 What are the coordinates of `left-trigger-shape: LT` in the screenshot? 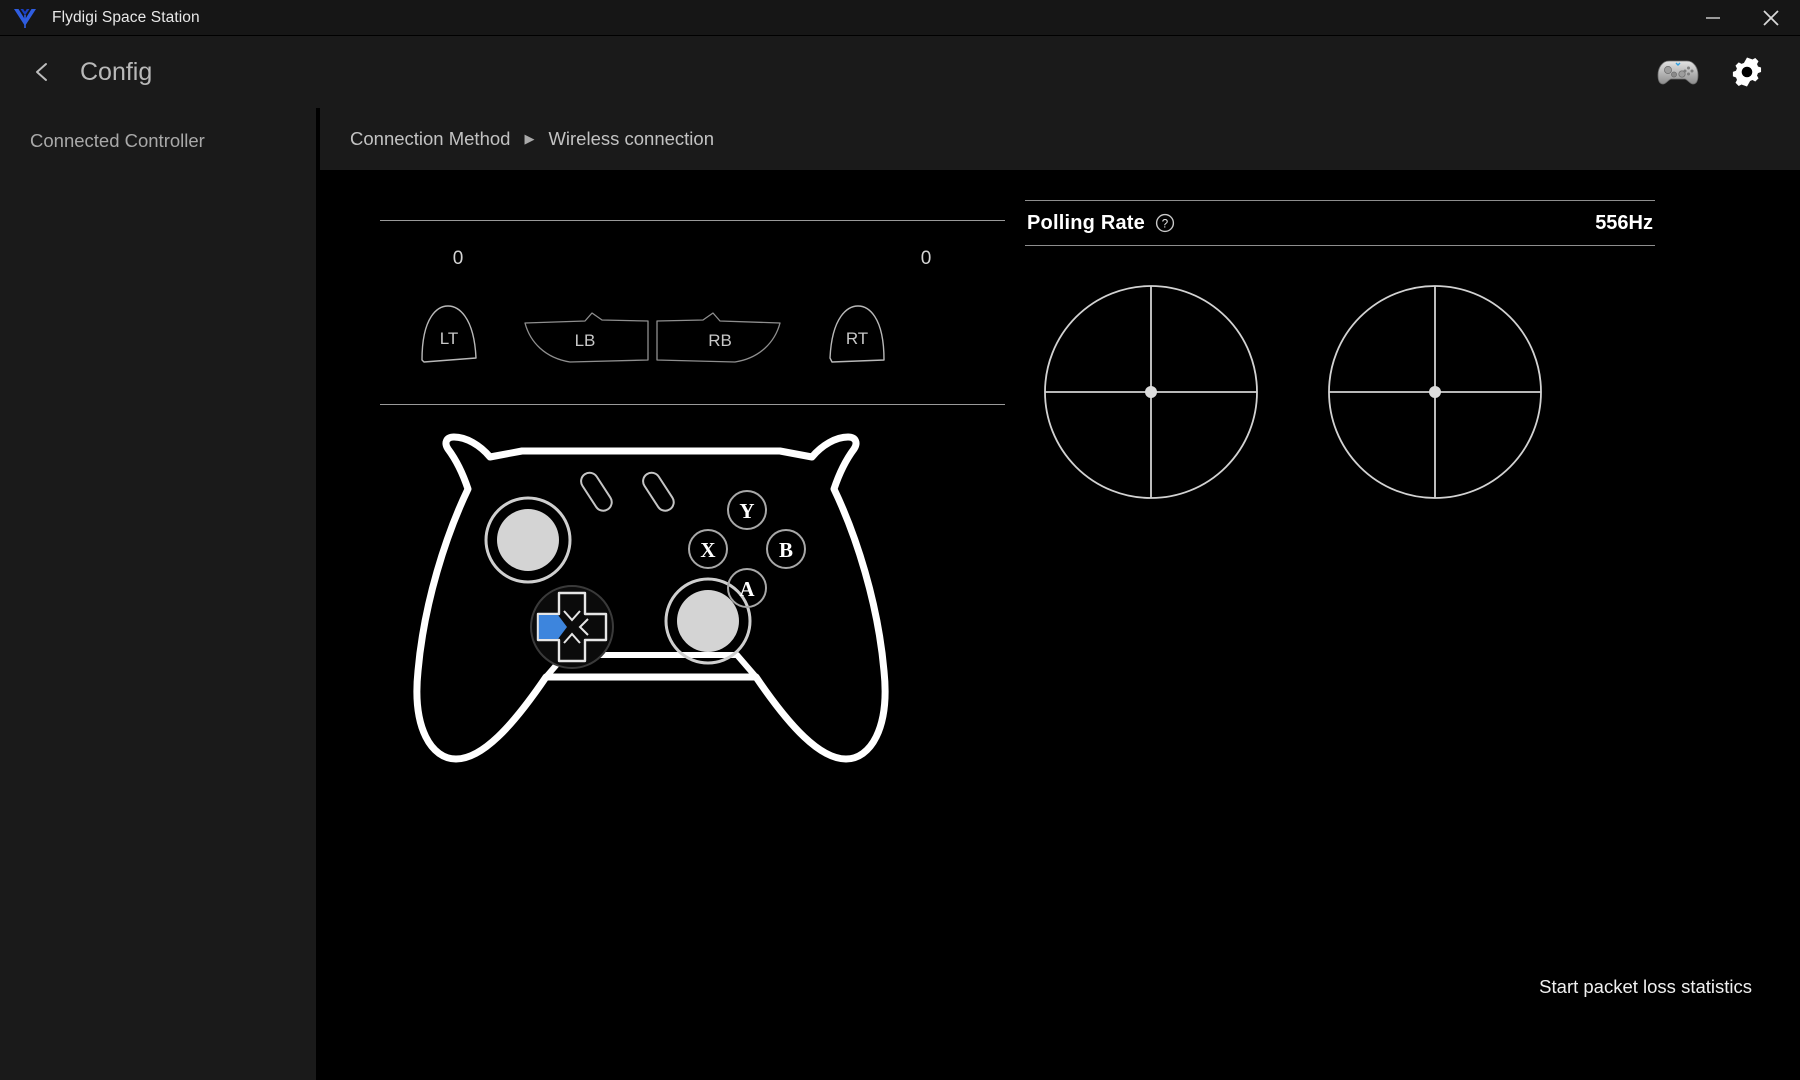 It's located at (449, 334).